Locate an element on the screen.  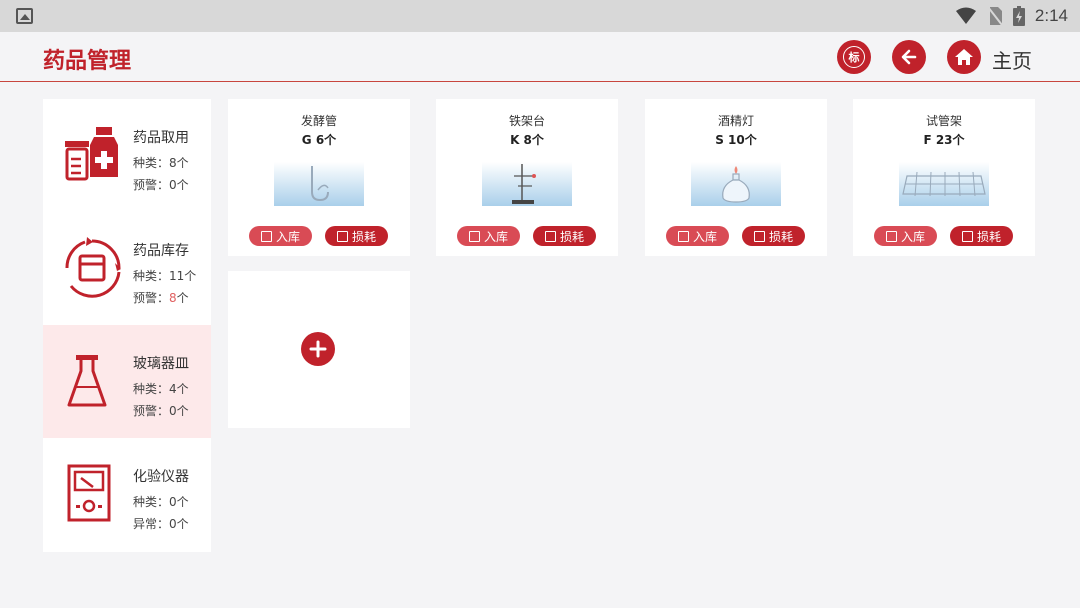
alcohol-lamp-image is located at coordinates (736, 184).